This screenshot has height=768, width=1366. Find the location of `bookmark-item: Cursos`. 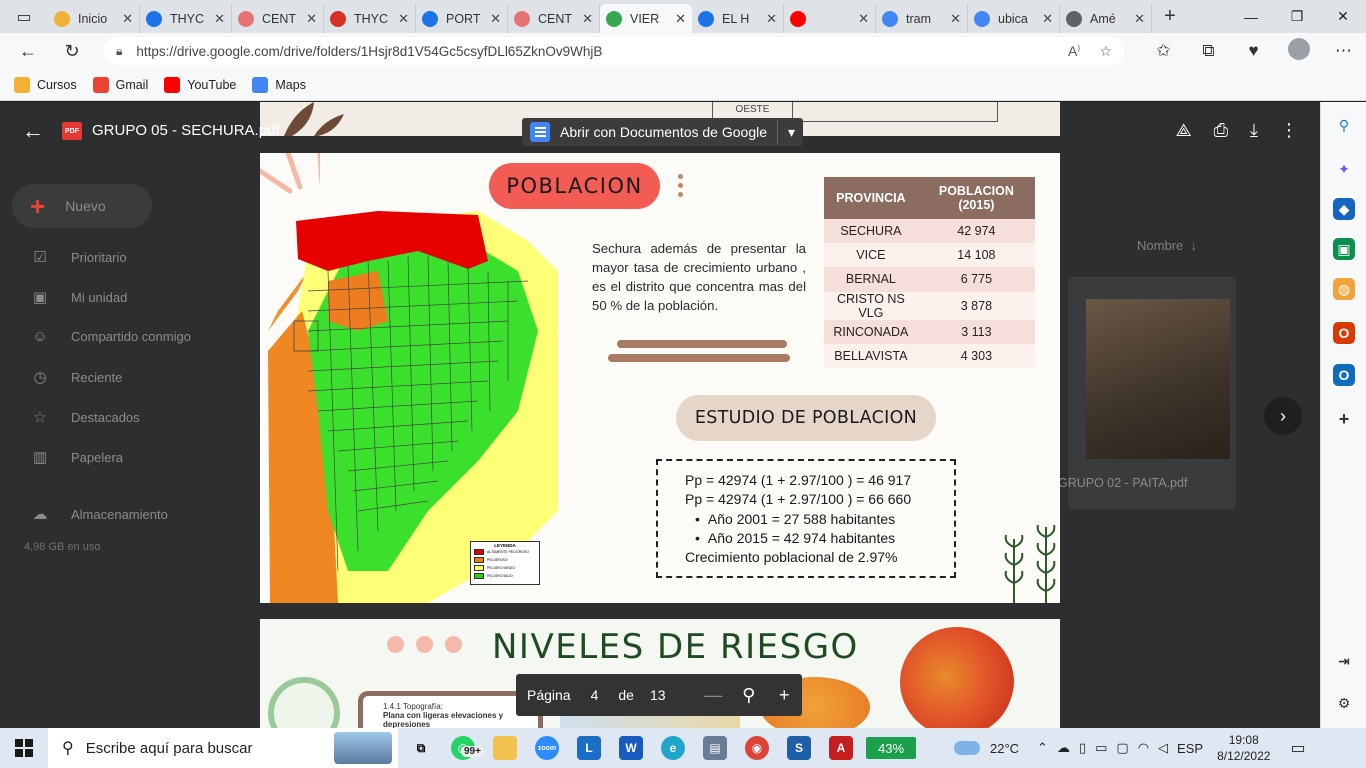

bookmark-item: Cursos is located at coordinates (45, 84).